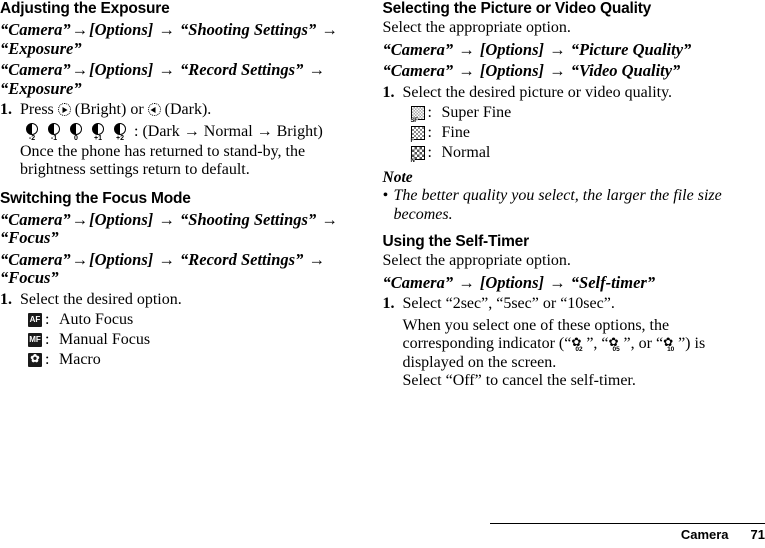  What do you see at coordinates (64, 109) in the screenshot?
I see `nav-key-right-icon` at bounding box center [64, 109].